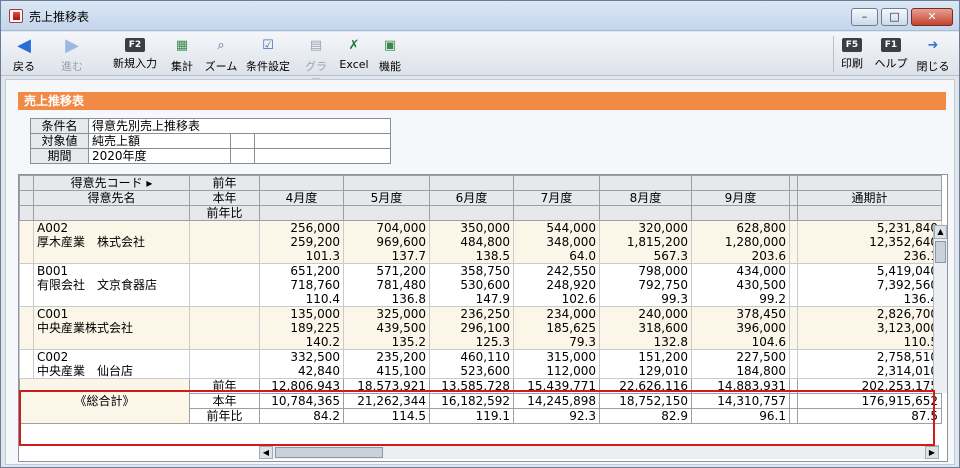 The height and width of the screenshot is (468, 960). What do you see at coordinates (480, 198) in the screenshot?
I see `header-row: 得意先名 本年 4月度 5月度 6月度 7月度 8月度 9月度 通期計` at bounding box center [480, 198].